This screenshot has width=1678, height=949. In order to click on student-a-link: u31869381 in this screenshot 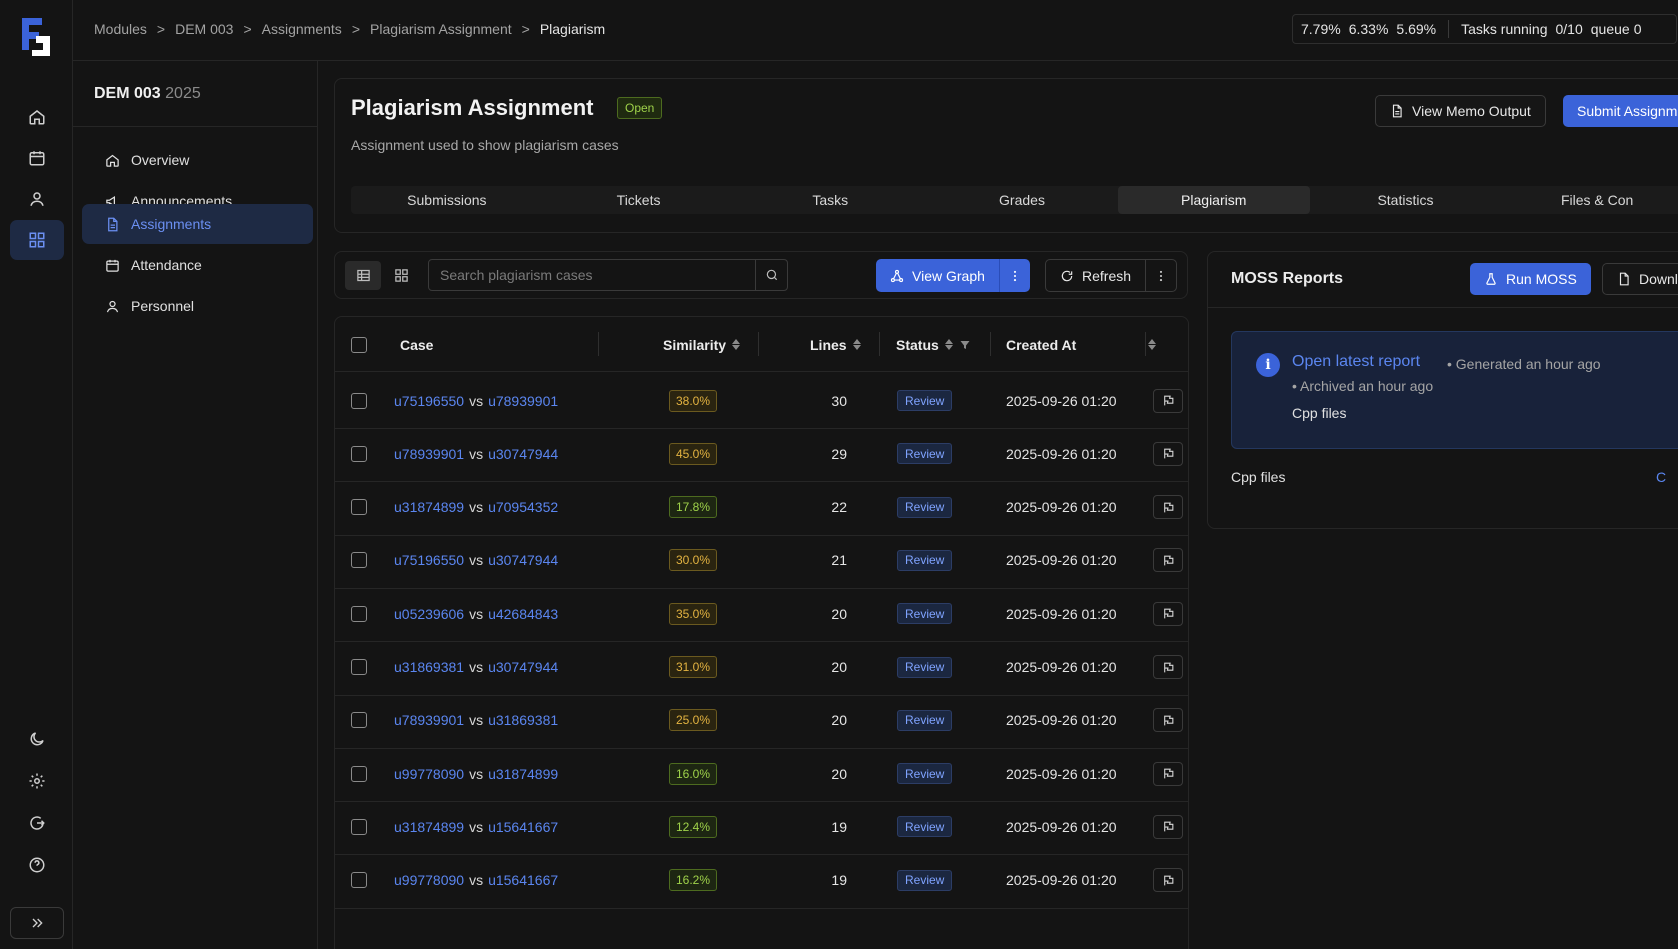, I will do `click(429, 667)`.